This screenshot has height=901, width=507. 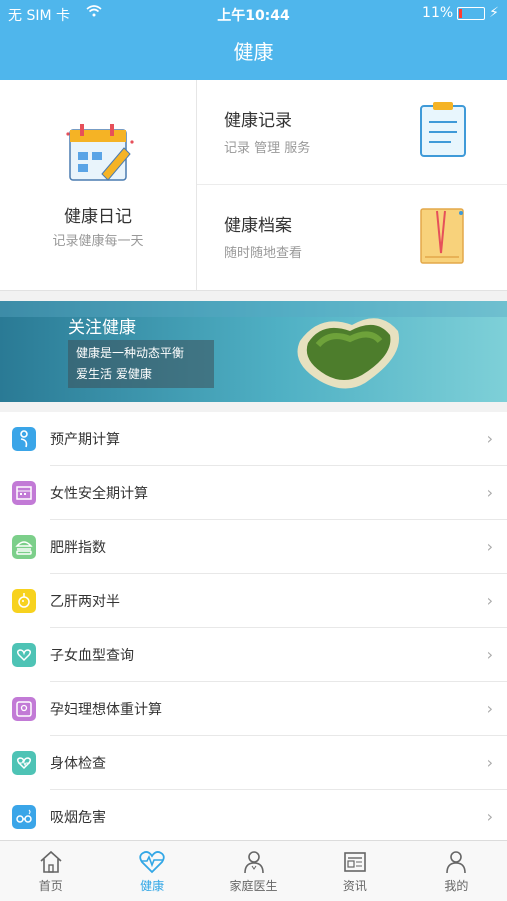 I want to click on scale-icon, so click(x=24, y=709).